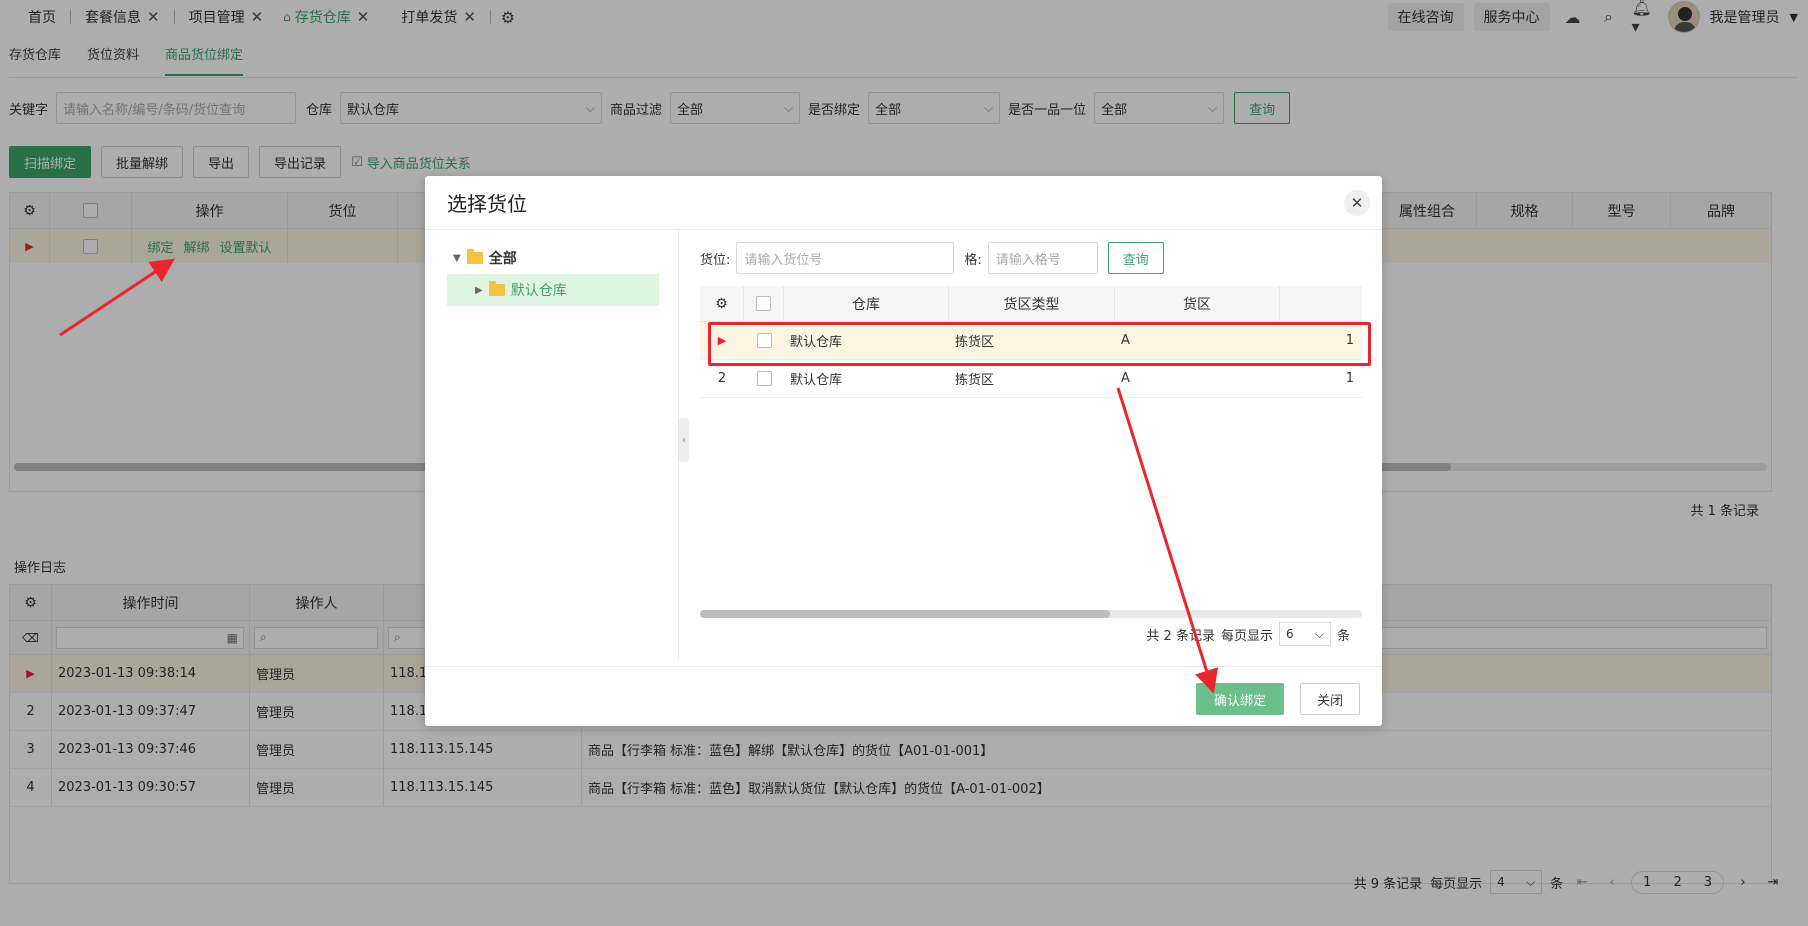 Image resolution: width=1808 pixels, height=926 pixels. Describe the element at coordinates (722, 303) in the screenshot. I see `gear-icon: ⚙` at that location.